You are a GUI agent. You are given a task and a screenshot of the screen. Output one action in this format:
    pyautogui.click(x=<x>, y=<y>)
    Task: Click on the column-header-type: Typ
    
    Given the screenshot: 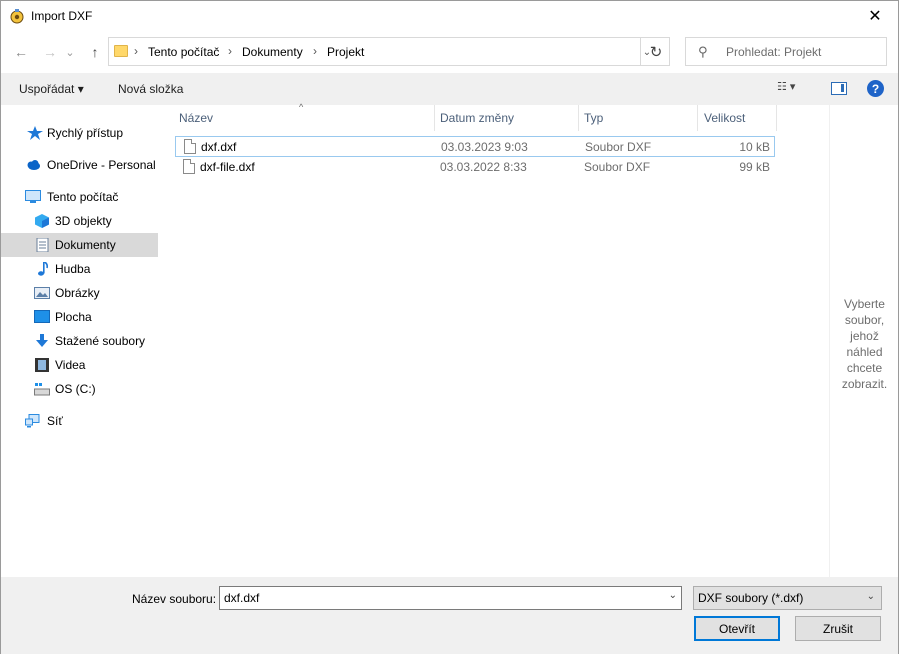 What is the action you would take?
    pyautogui.click(x=593, y=118)
    